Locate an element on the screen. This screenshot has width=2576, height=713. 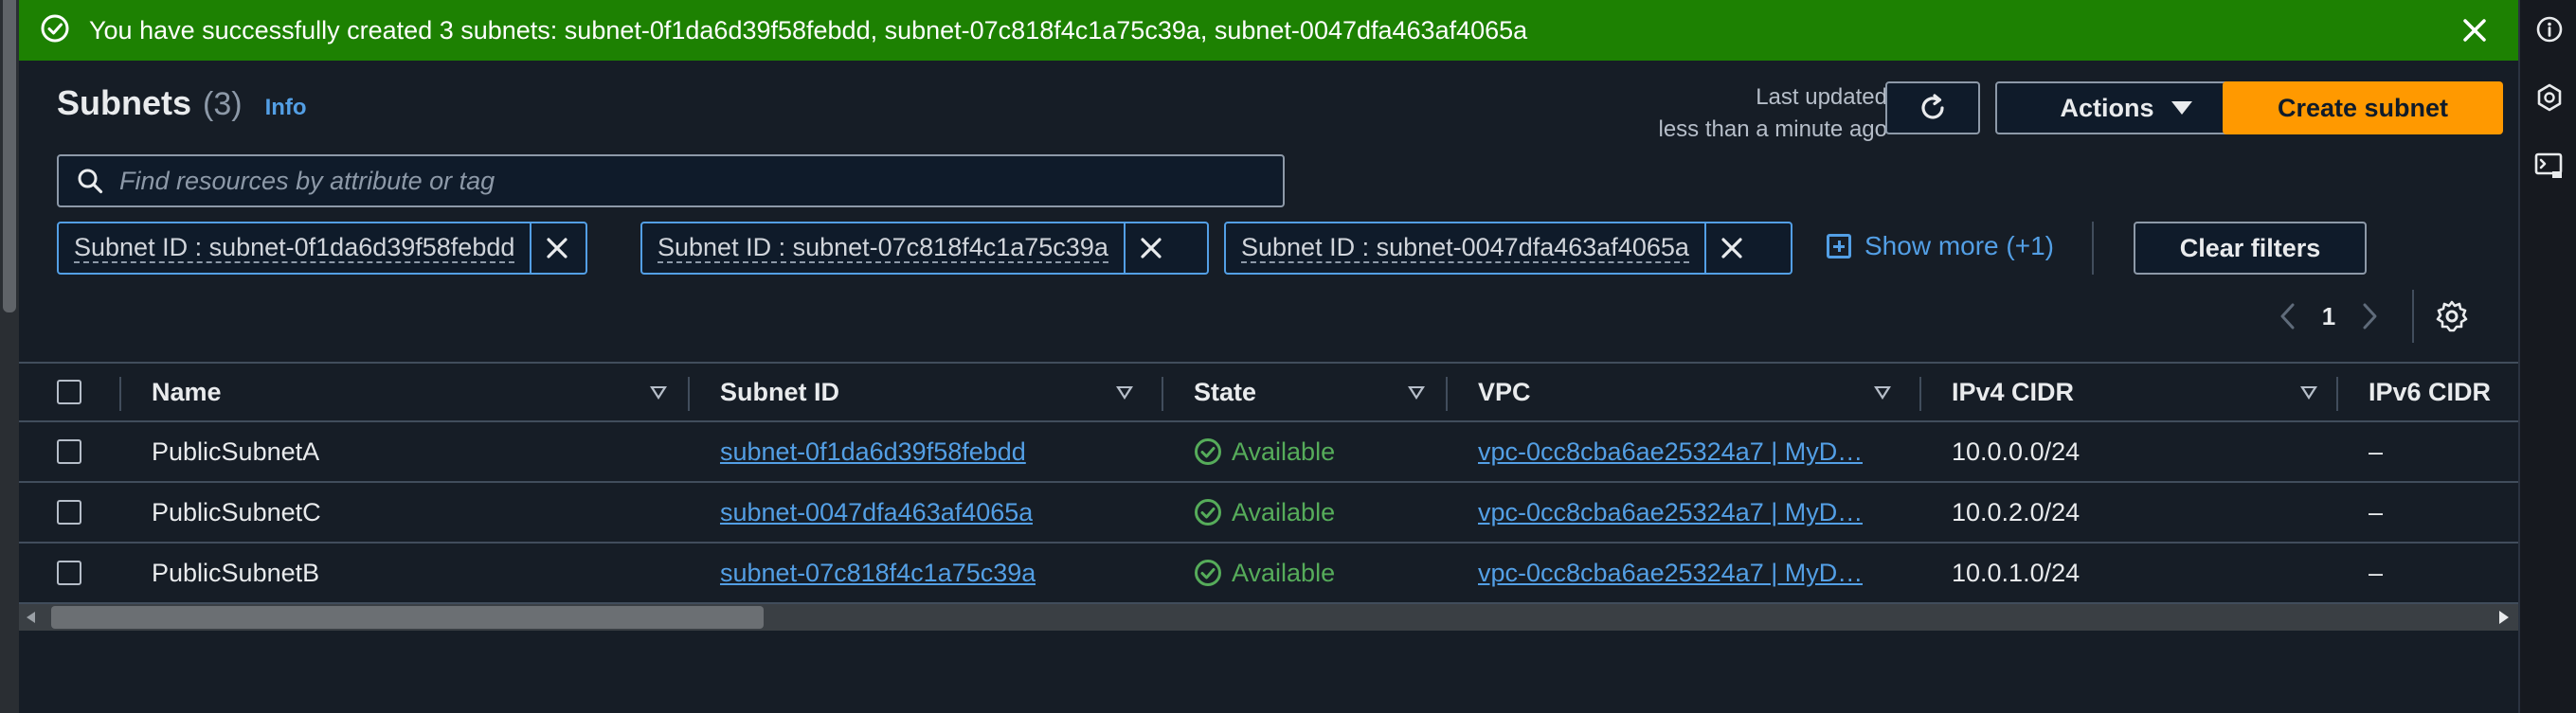
filter-token: Subnet ID : subnet-0047dfa463af4065a is located at coordinates (1508, 248).